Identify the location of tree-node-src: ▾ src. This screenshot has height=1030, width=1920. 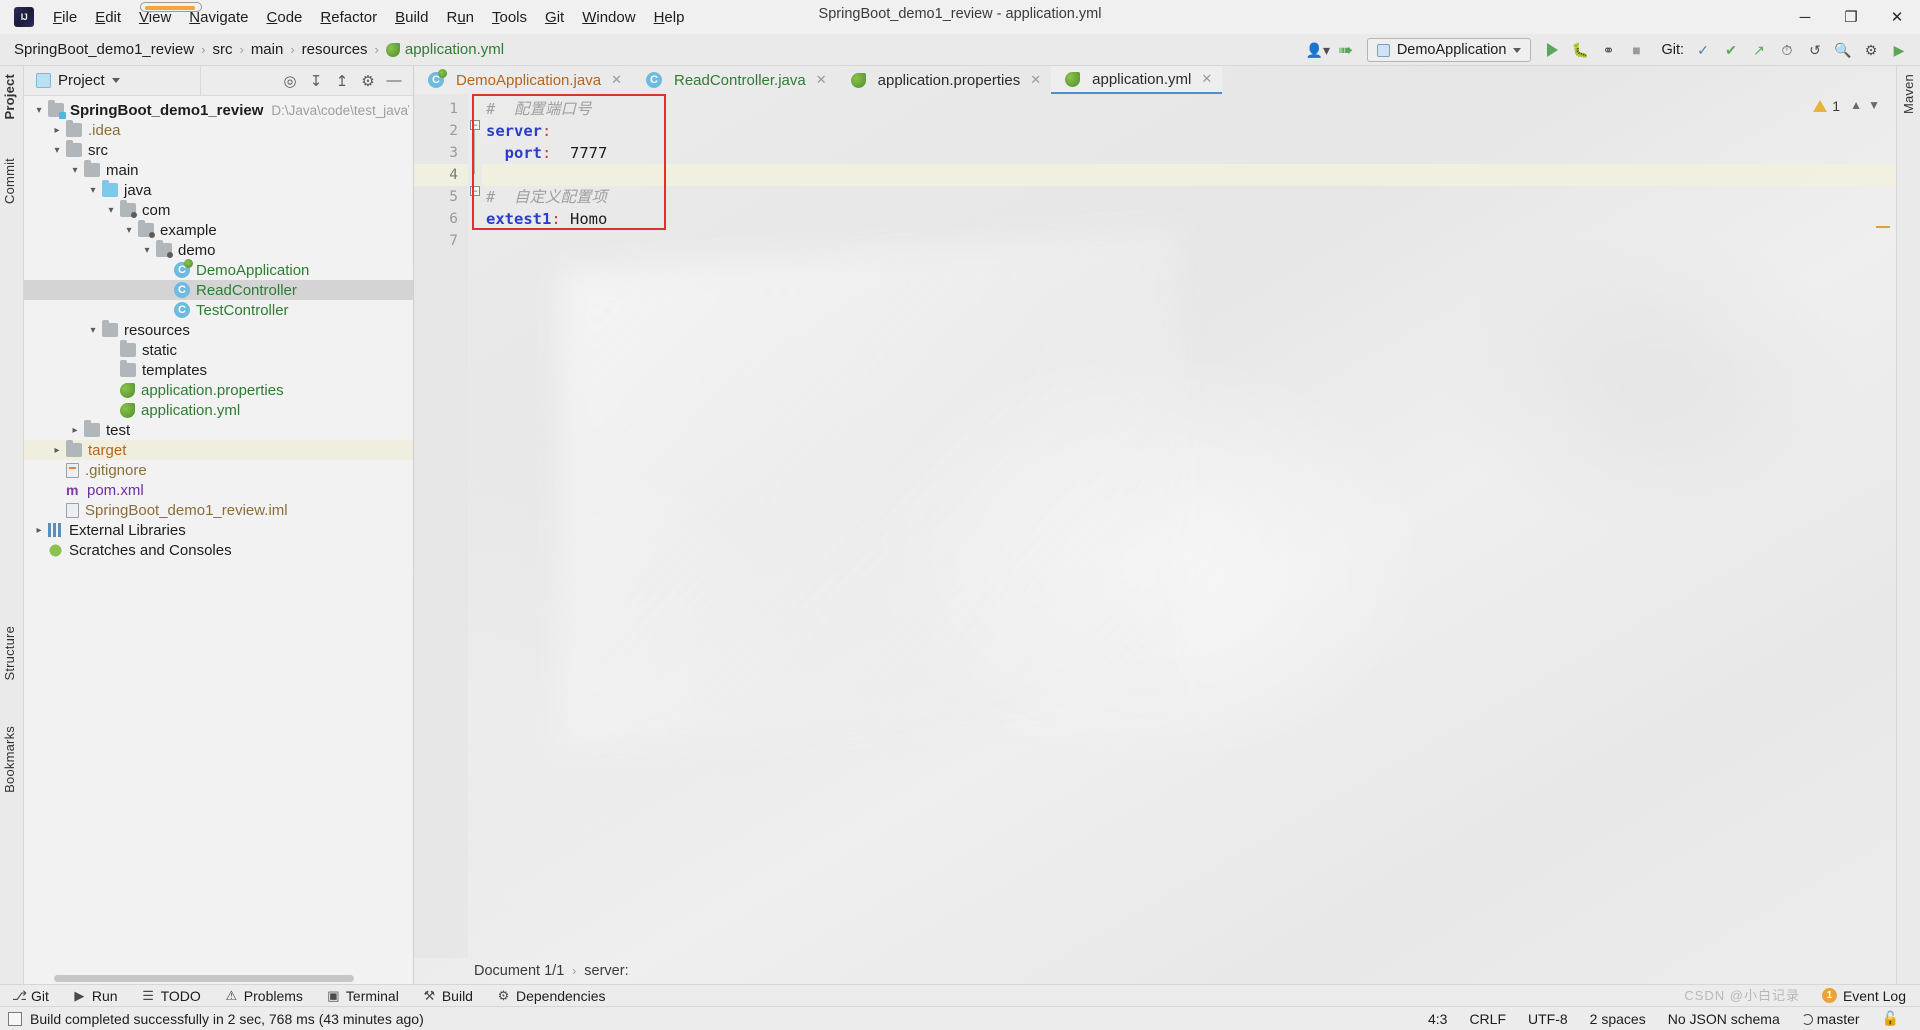
(218, 150).